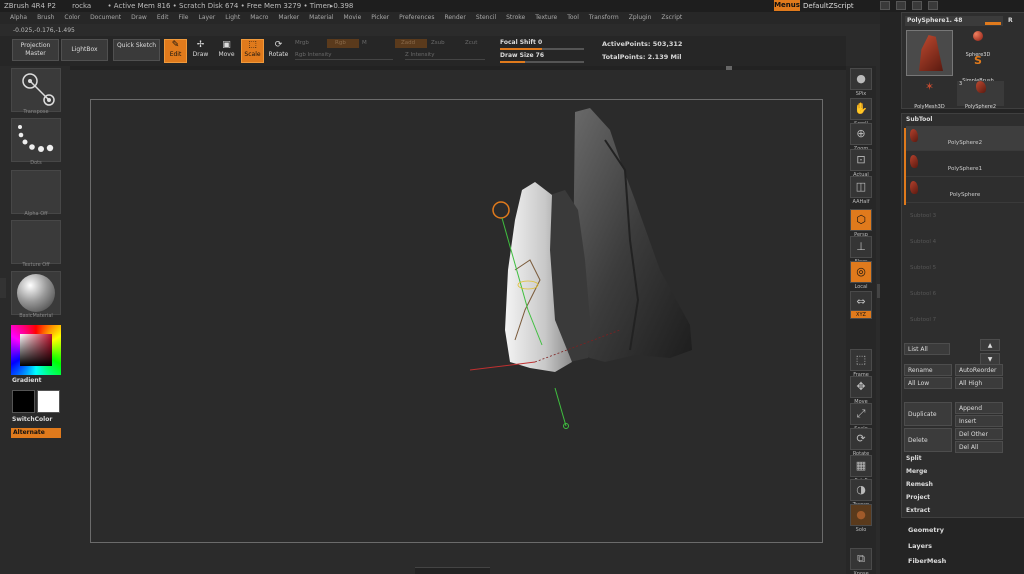 The height and width of the screenshot is (574, 1024). Describe the element at coordinates (979, 434) in the screenshot. I see `del-other-button: Del Other` at that location.